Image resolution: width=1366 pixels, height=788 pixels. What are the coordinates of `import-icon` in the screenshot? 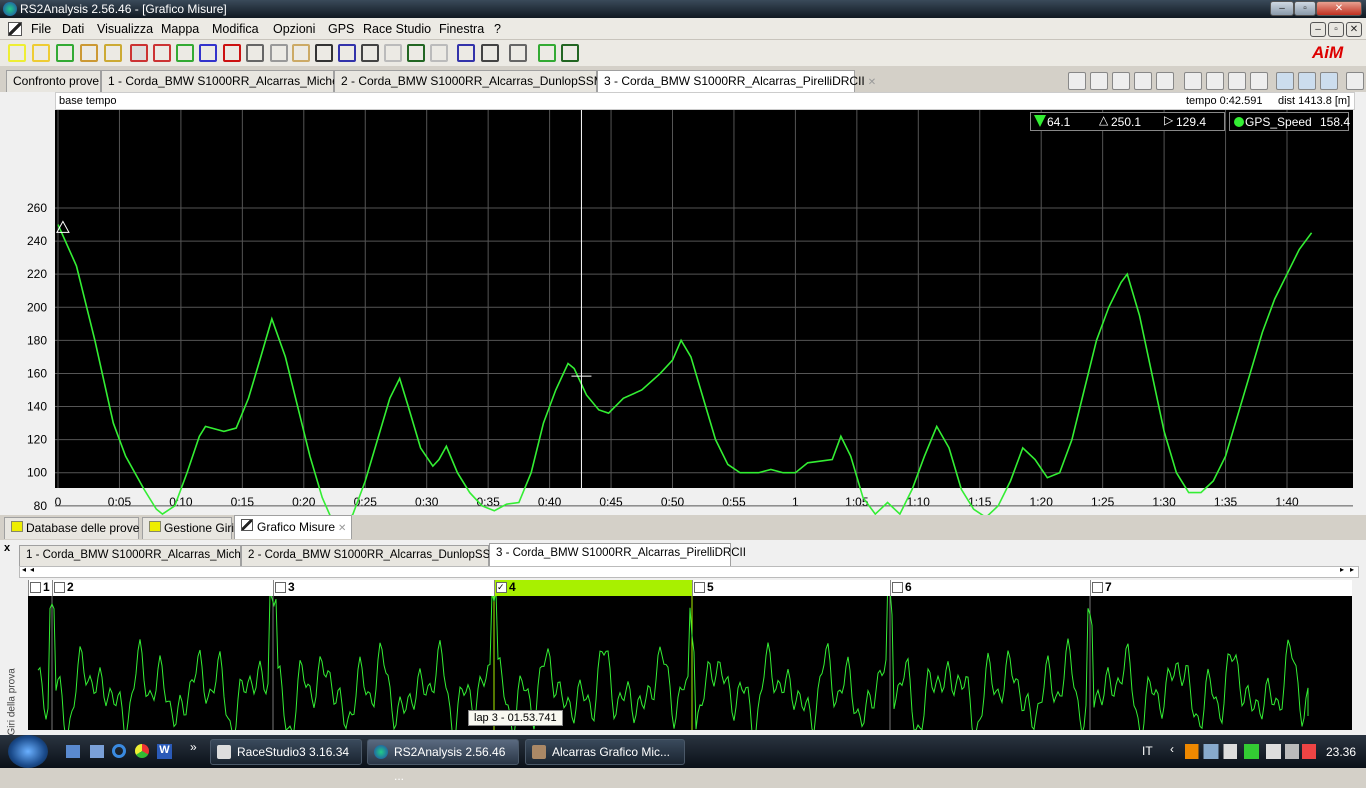 It's located at (89, 53).